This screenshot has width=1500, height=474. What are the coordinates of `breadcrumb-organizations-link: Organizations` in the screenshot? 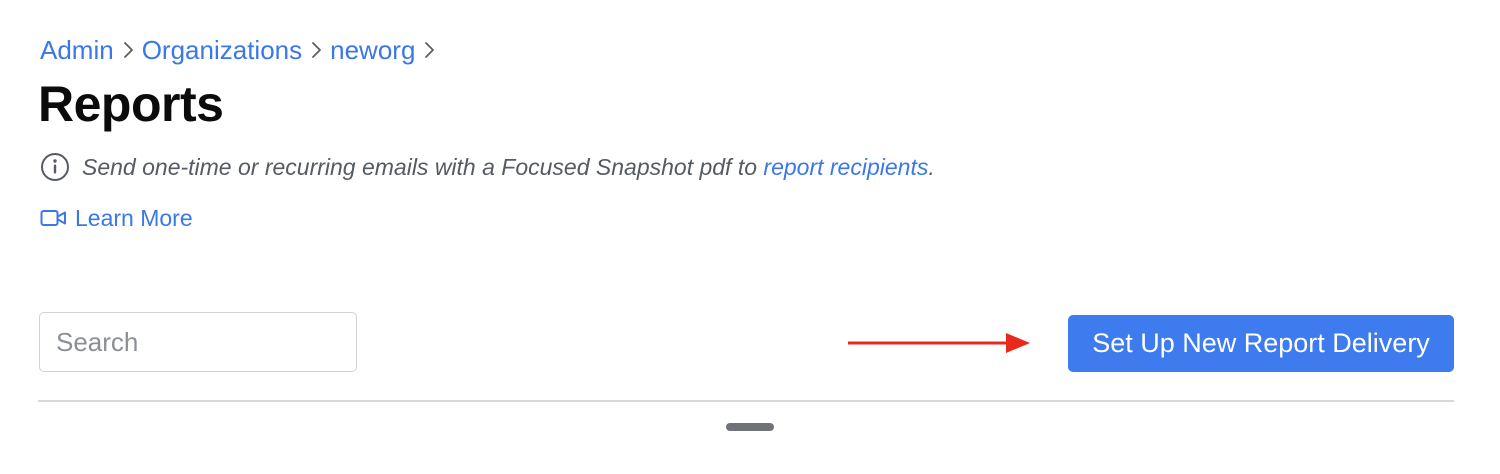 It's located at (222, 50).